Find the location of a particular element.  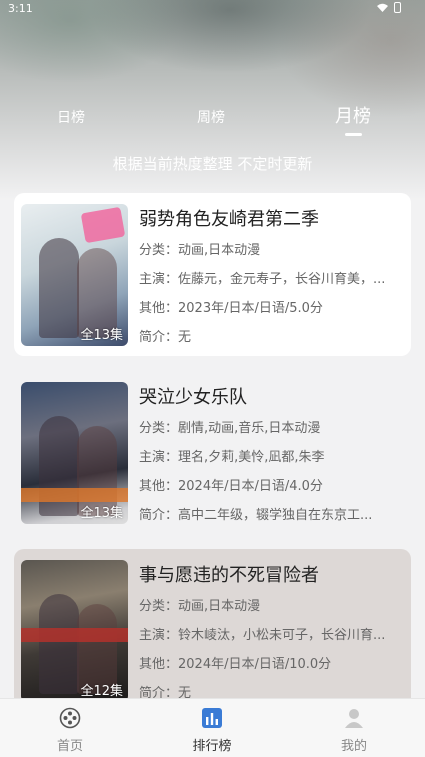

nav-ranking: 排行榜 is located at coordinates (212, 728).